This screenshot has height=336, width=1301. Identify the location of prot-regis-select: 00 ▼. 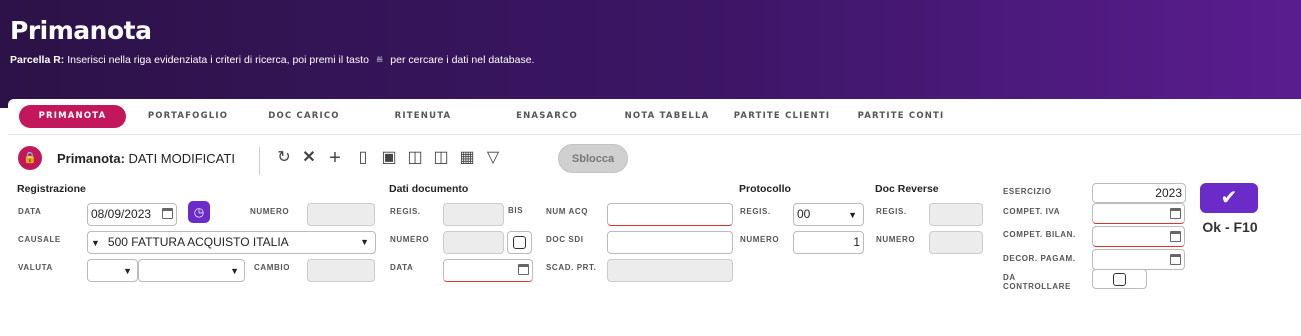
(828, 214).